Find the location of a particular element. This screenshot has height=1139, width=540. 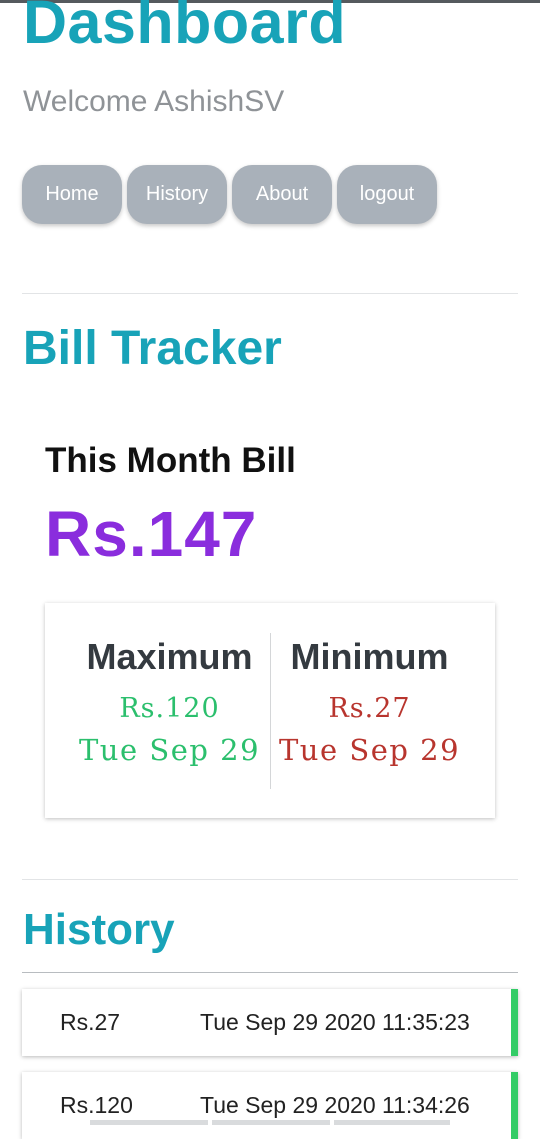

maximum-column: Maximum Rs.120 Tue Sep 29 is located at coordinates (169, 699).